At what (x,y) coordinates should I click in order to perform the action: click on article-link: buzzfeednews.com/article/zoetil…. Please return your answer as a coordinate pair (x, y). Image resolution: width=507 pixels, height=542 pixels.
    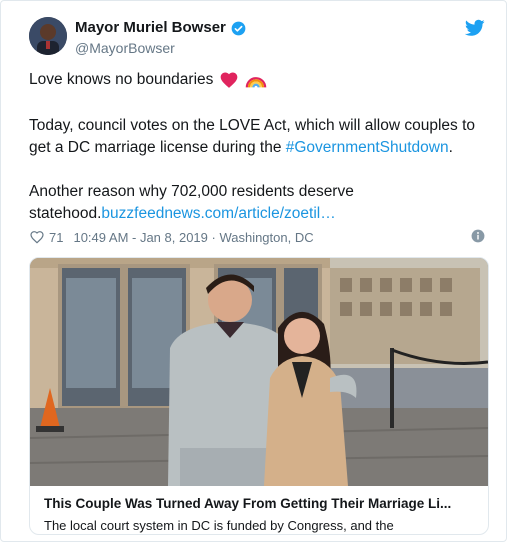
    Looking at the image, I should click on (218, 213).